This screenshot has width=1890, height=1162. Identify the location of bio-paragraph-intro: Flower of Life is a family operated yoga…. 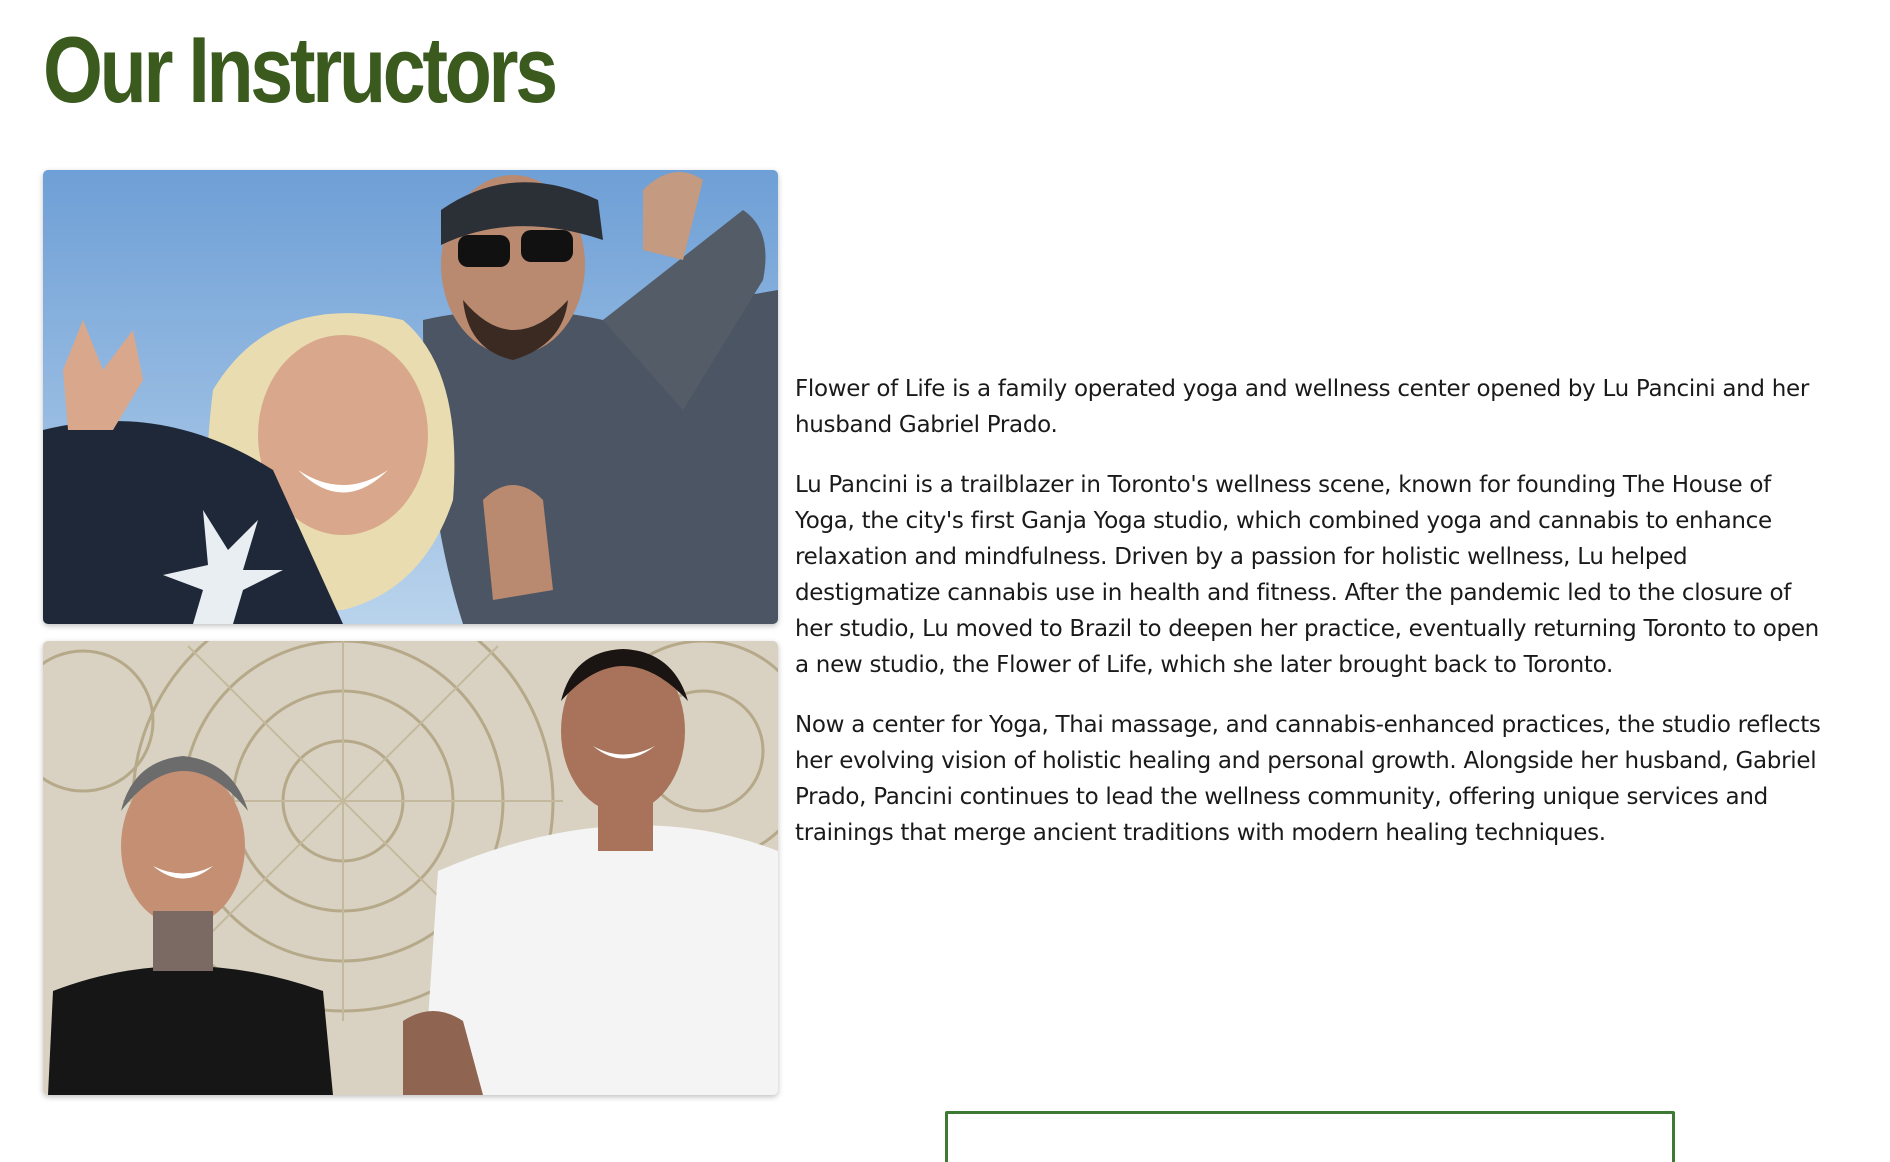
(1302, 407).